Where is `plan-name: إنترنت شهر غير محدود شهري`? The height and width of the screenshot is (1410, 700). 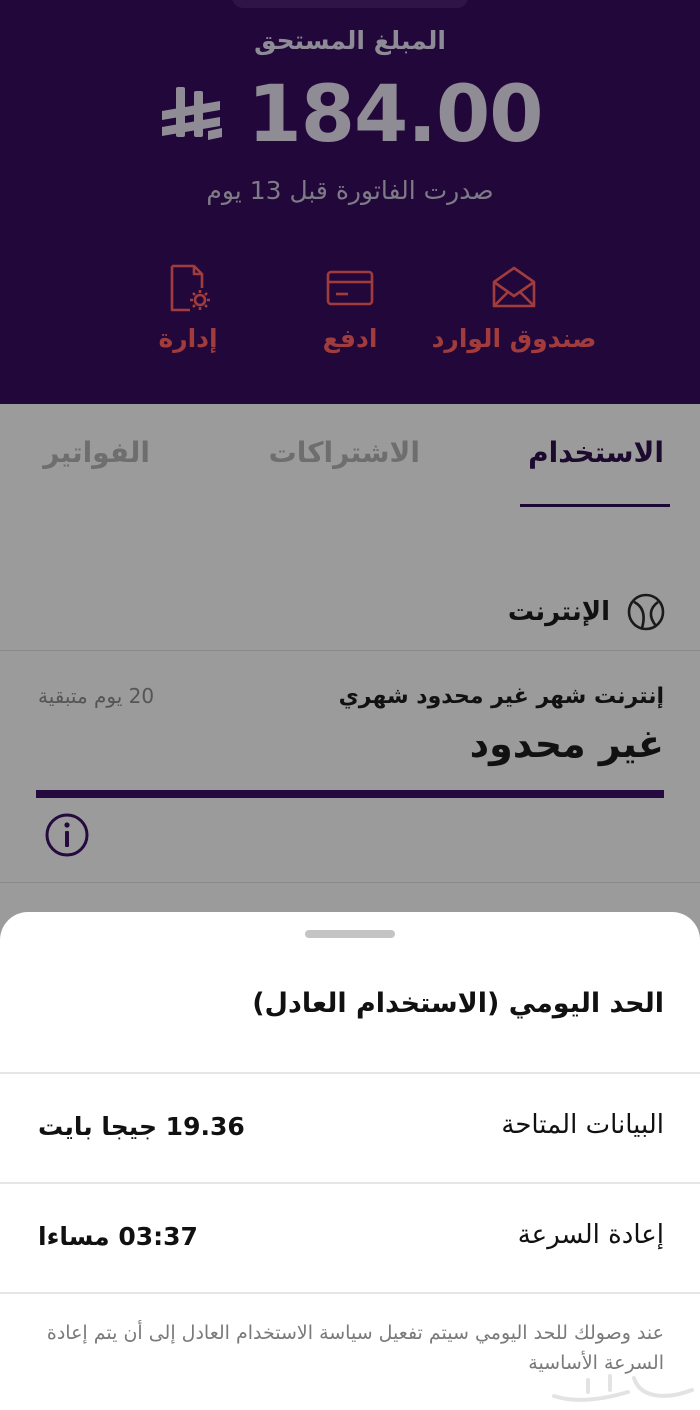 plan-name: إنترنت شهر غير محدود شهري is located at coordinates (501, 696).